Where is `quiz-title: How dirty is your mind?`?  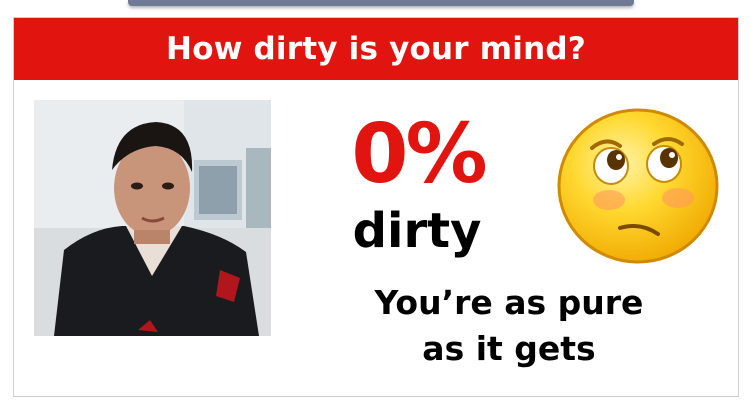 quiz-title: How dirty is your mind? is located at coordinates (376, 49).